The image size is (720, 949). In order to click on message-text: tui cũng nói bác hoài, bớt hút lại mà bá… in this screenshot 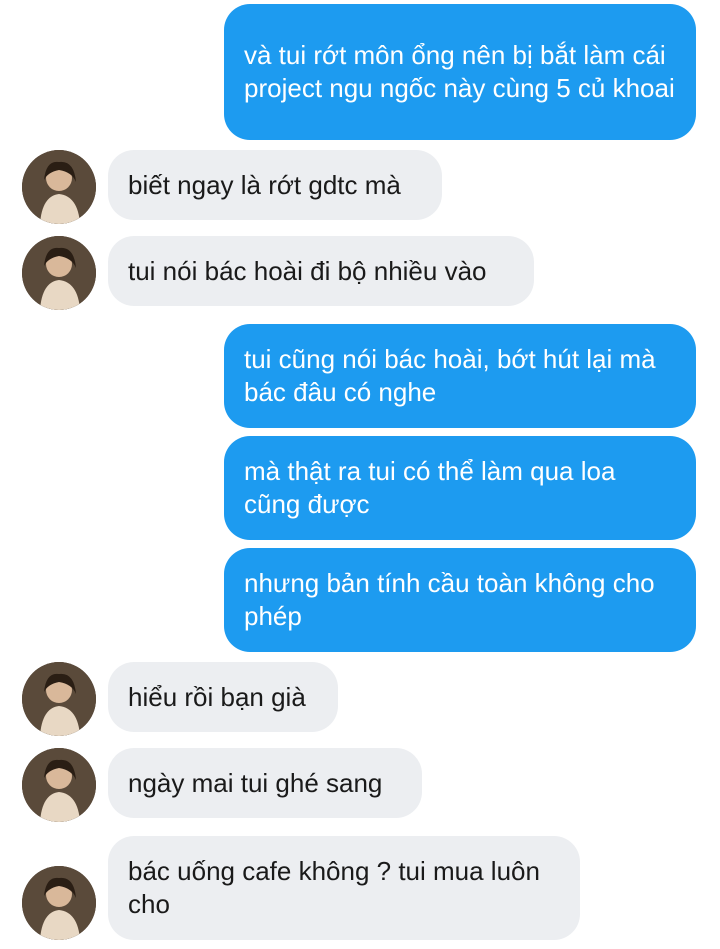, I will do `click(450, 375)`.